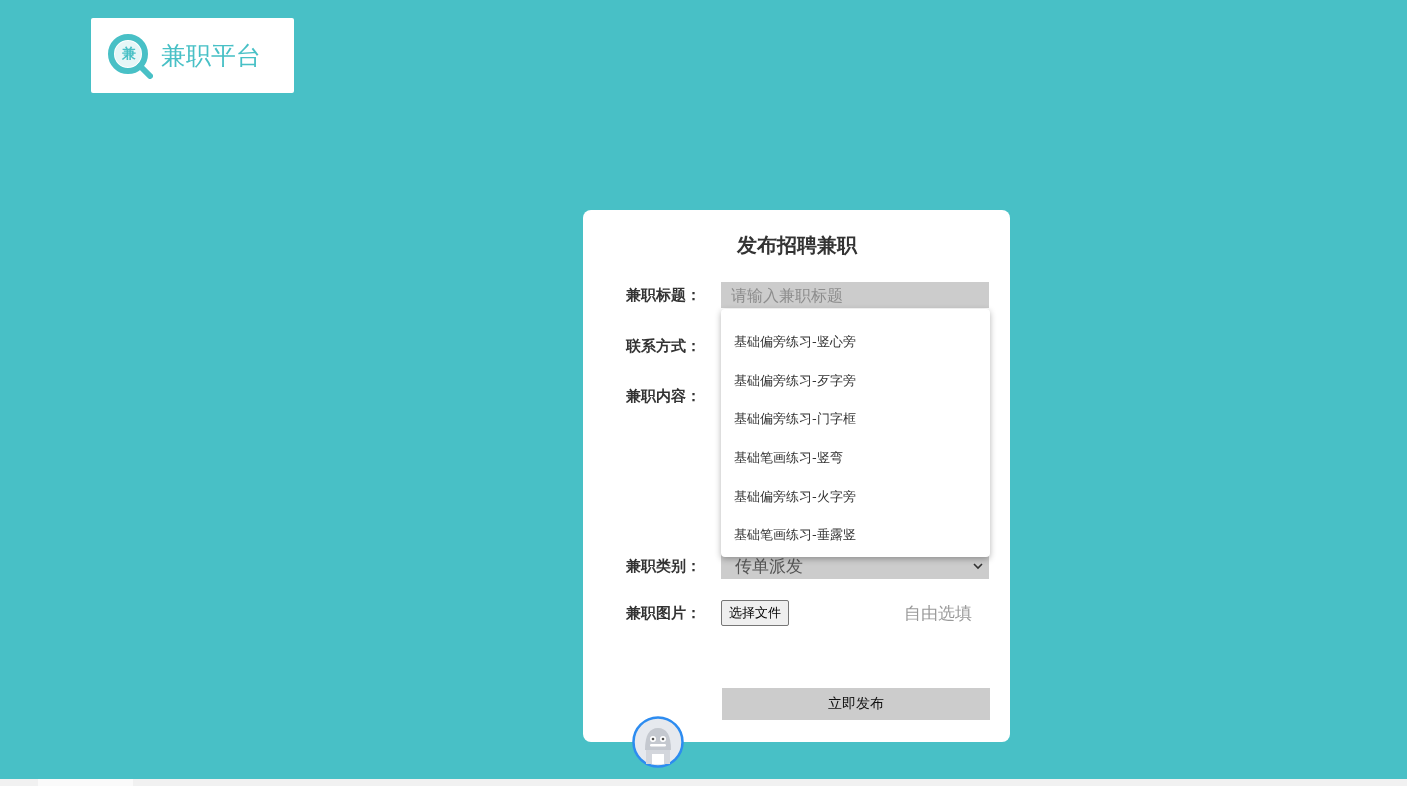 Image resolution: width=1407 pixels, height=786 pixels. What do you see at coordinates (664, 396) in the screenshot?
I see `field-label: 兼职内容：` at bounding box center [664, 396].